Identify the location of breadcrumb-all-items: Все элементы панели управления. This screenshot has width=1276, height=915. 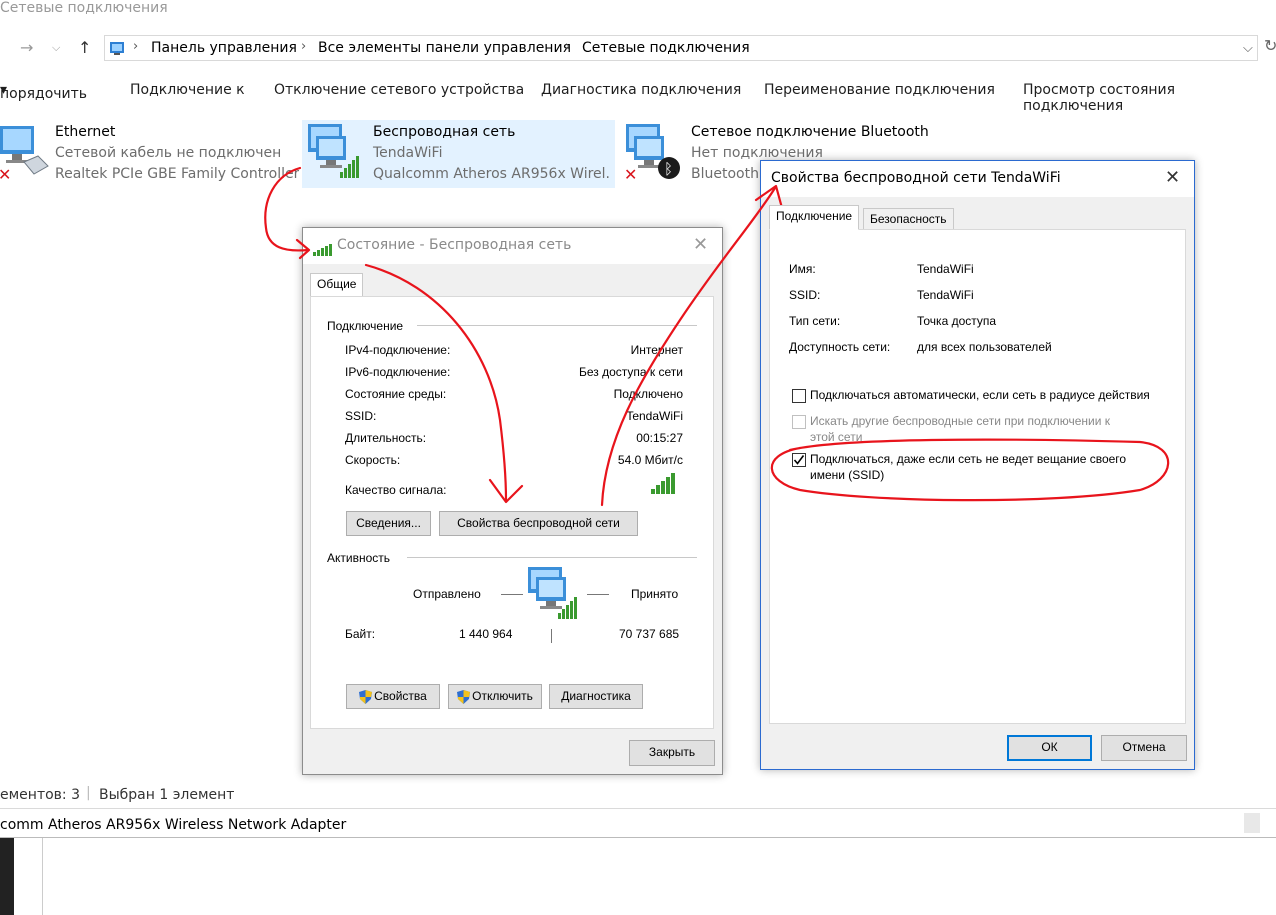
(444, 48).